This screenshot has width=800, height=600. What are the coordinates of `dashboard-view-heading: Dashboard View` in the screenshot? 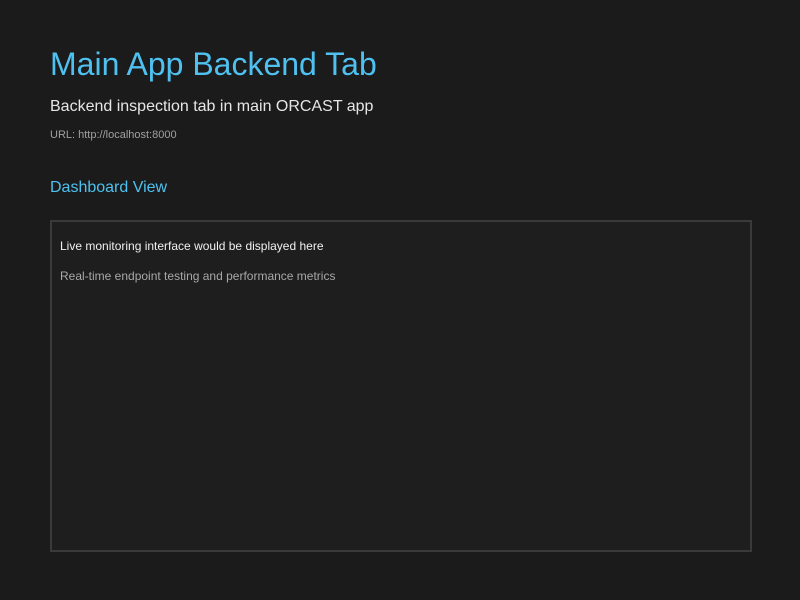 It's located at (109, 187).